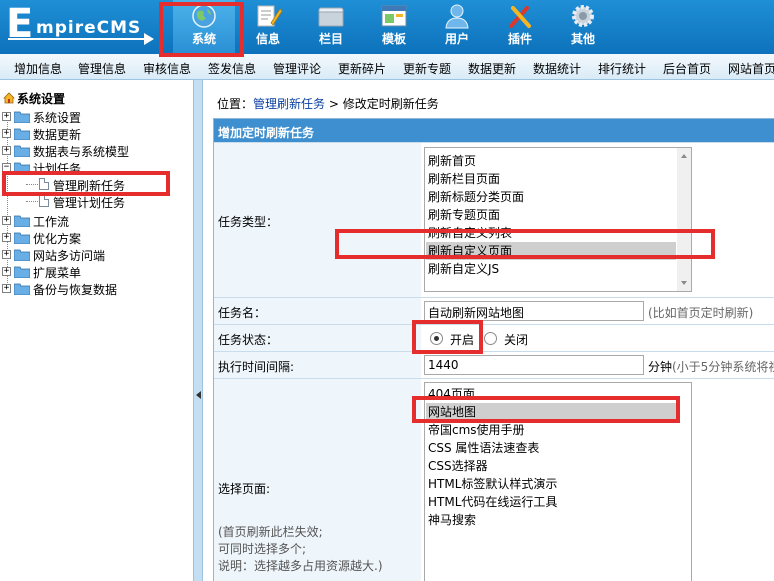 The image size is (774, 581). I want to click on gear-icon, so click(583, 16).